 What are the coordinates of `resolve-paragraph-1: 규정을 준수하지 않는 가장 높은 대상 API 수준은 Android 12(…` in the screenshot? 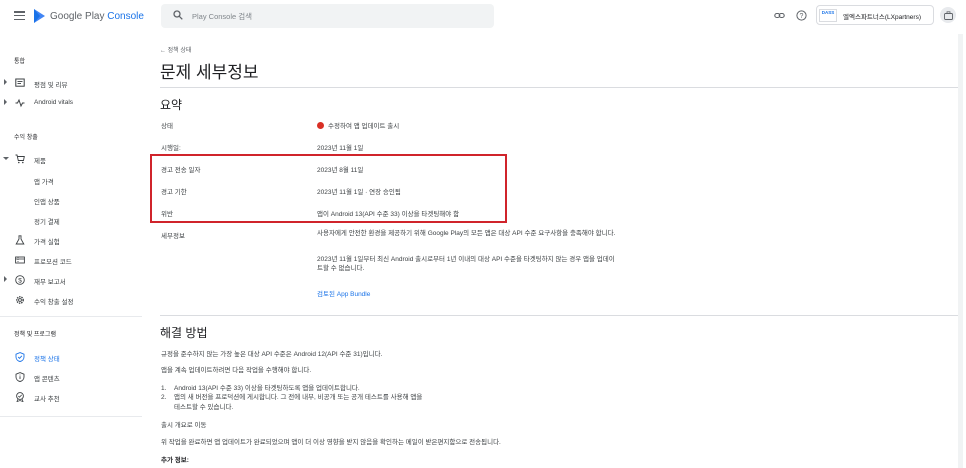 It's located at (272, 354).